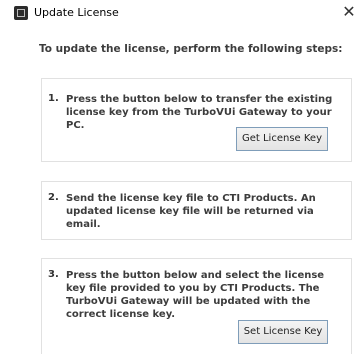 The image size is (360, 354). What do you see at coordinates (283, 332) in the screenshot?
I see `set-license-key-button: Set License Key` at bounding box center [283, 332].